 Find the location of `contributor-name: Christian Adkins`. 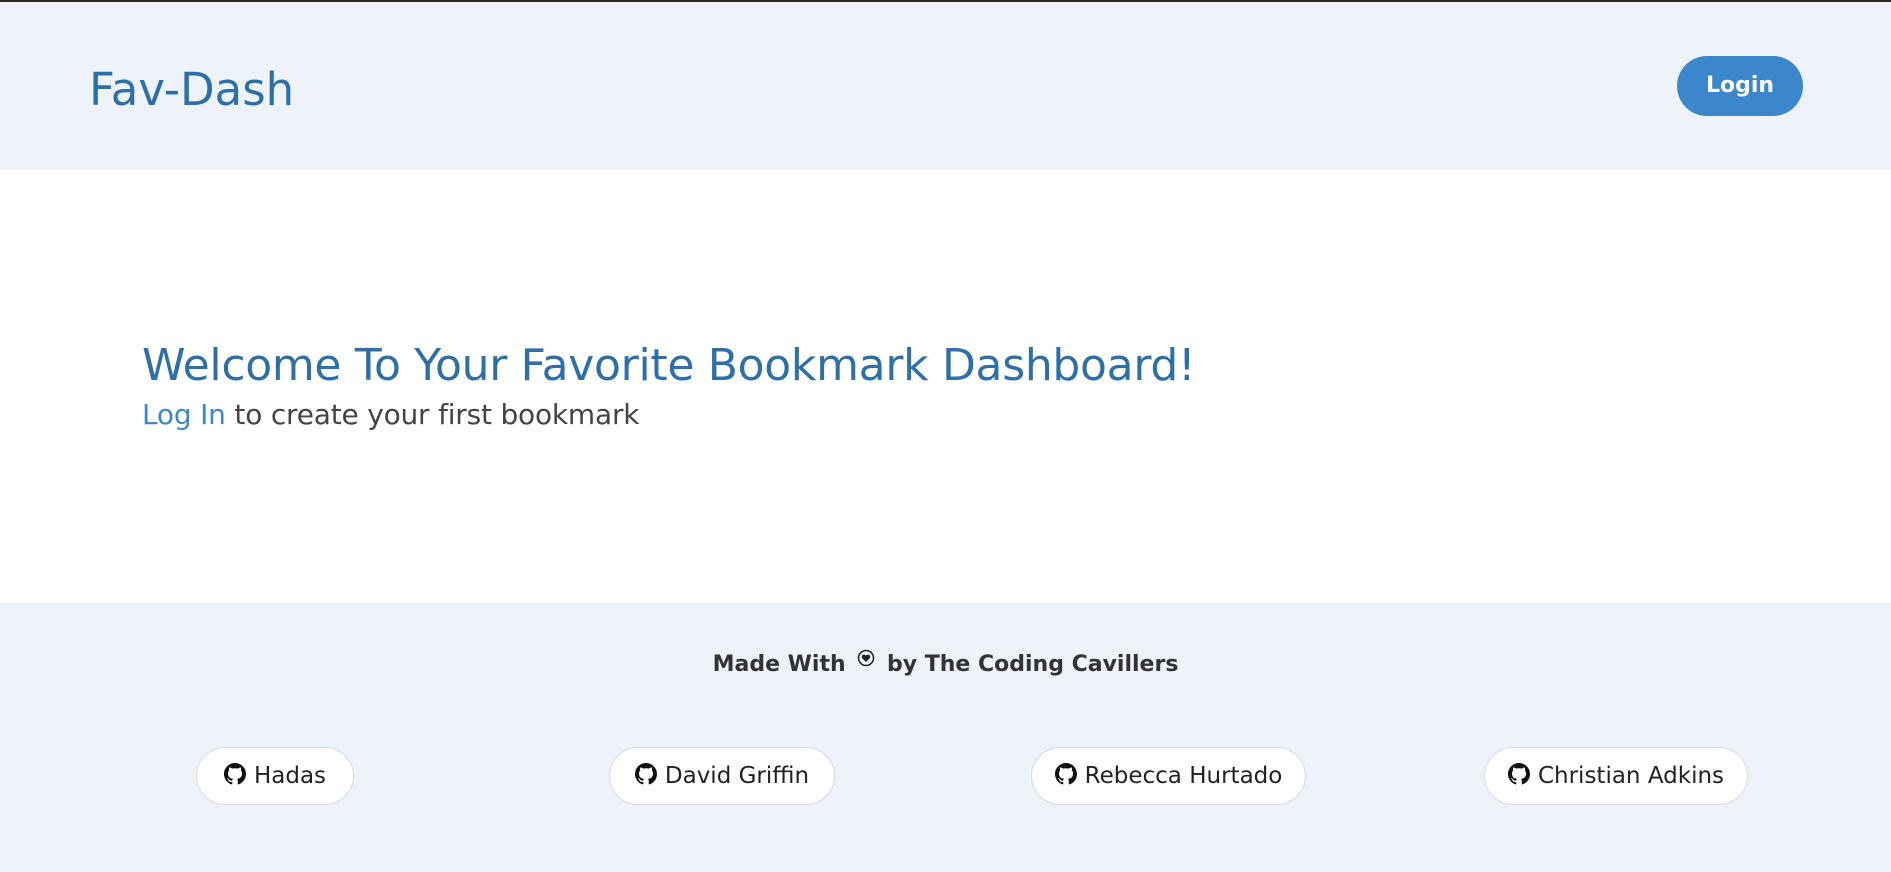

contributor-name: Christian Adkins is located at coordinates (1631, 776).